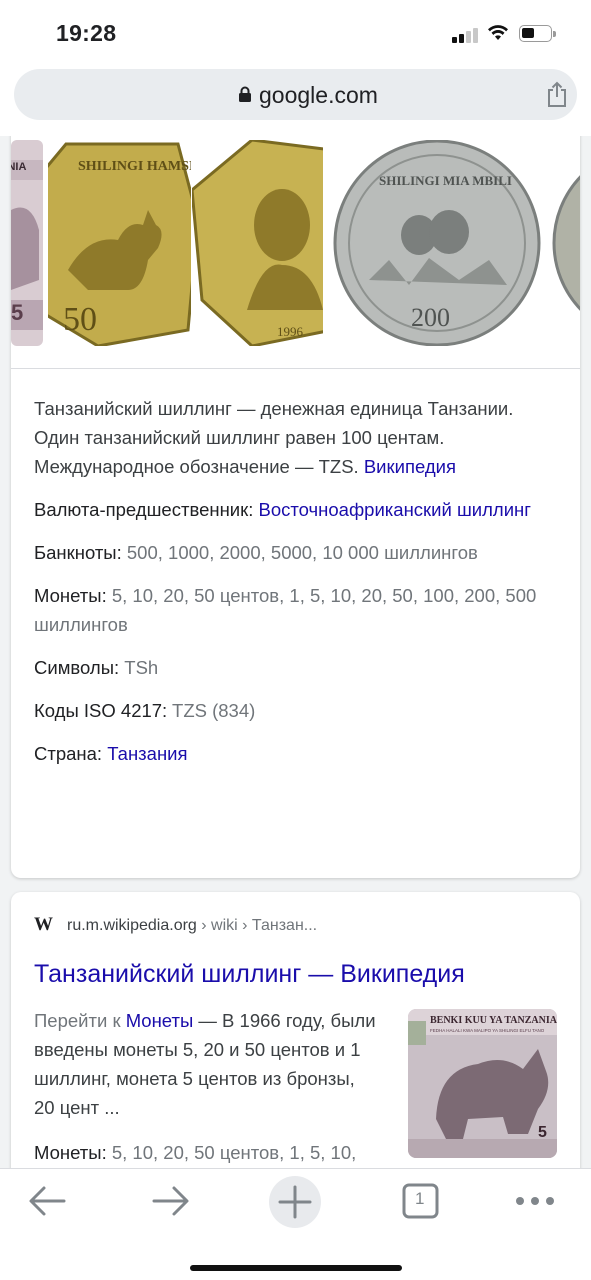 This screenshot has height=1280, width=591. Describe the element at coordinates (147, 753) in the screenshot. I see `kp-country-link: Танзания` at that location.